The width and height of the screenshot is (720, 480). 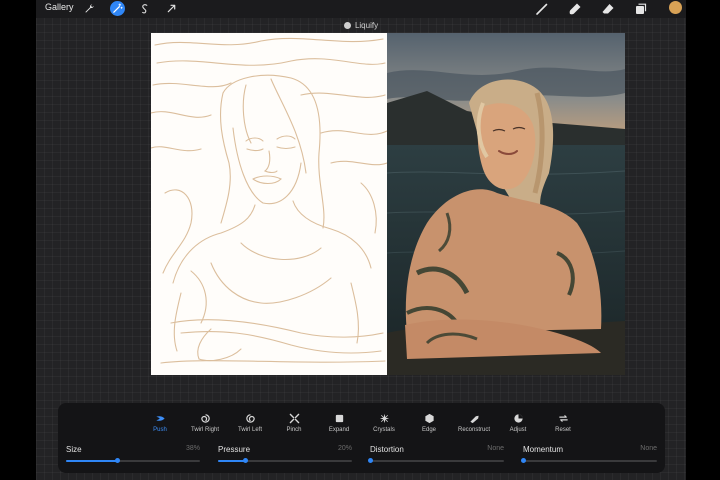 I want to click on tool-twirl-right: Twirl Right, so click(x=205, y=422).